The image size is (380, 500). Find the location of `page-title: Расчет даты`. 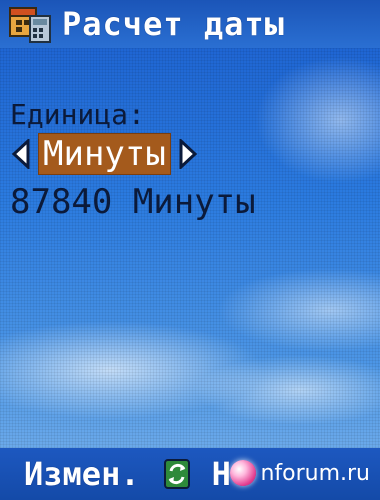

page-title: Расчет даты is located at coordinates (173, 24).